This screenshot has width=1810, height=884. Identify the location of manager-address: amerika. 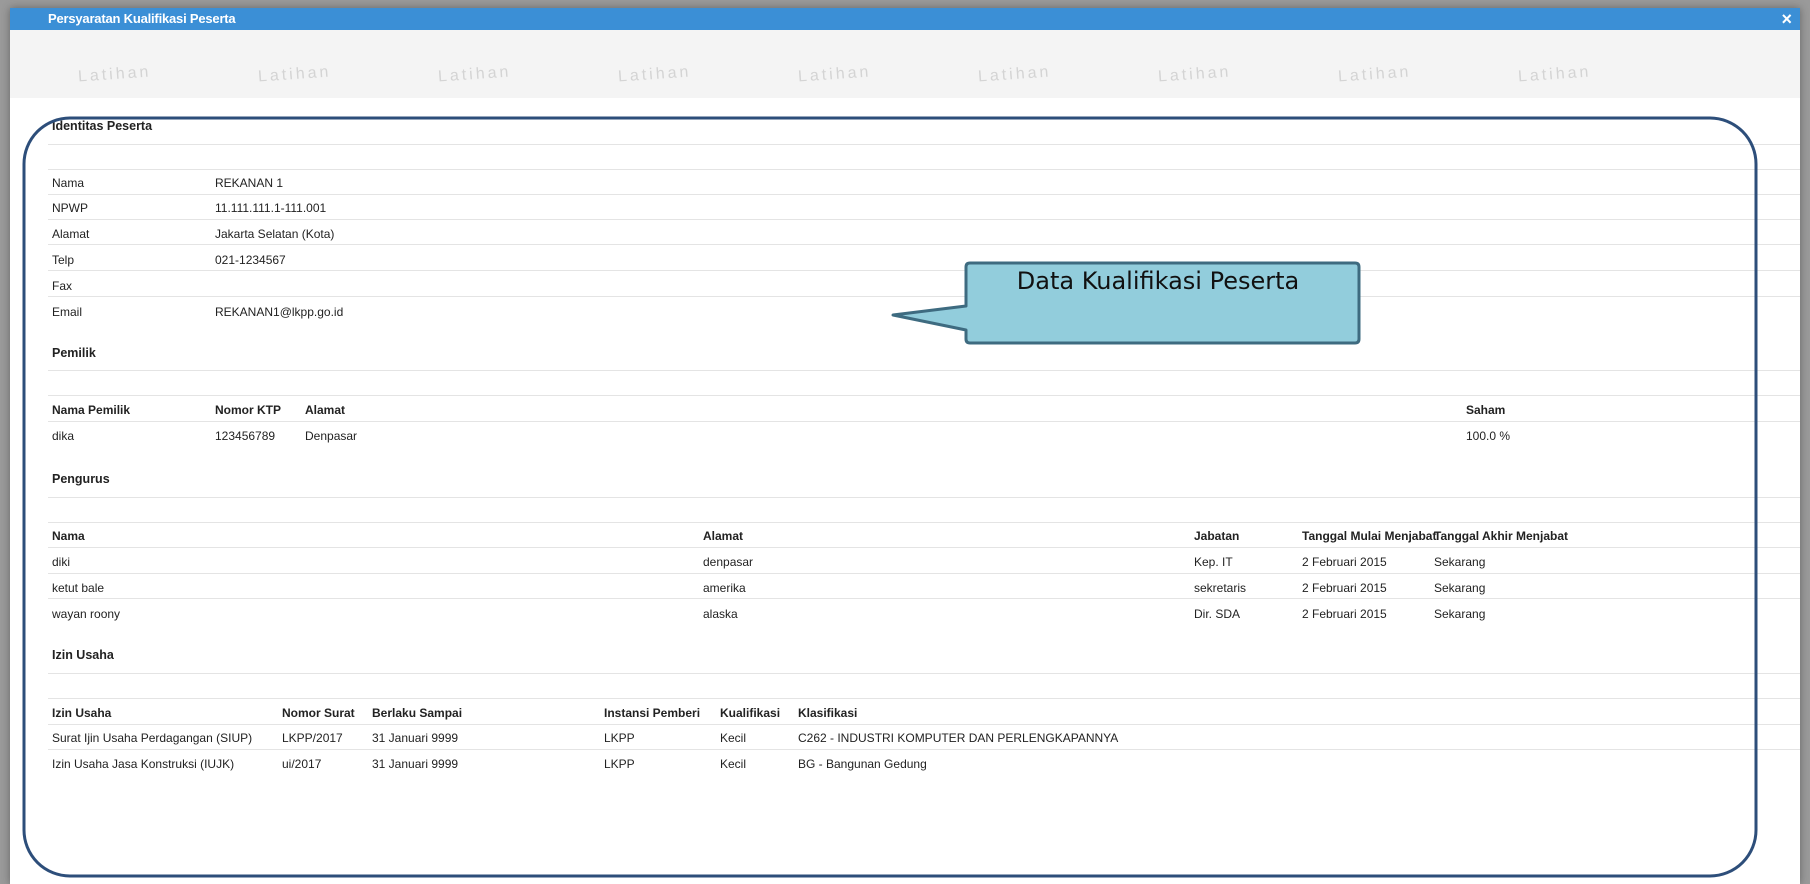
(724, 588).